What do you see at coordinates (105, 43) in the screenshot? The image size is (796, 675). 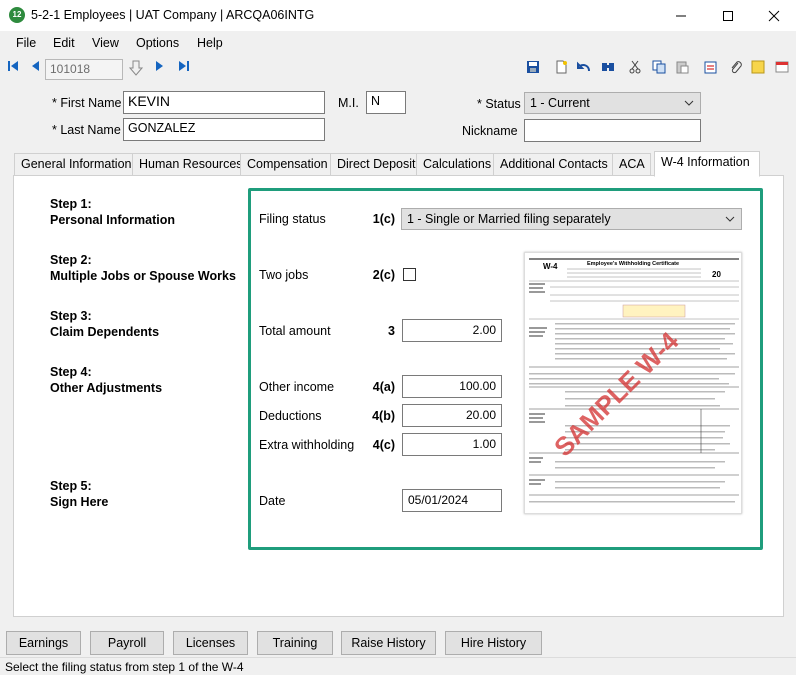 I see `menu-view: View` at bounding box center [105, 43].